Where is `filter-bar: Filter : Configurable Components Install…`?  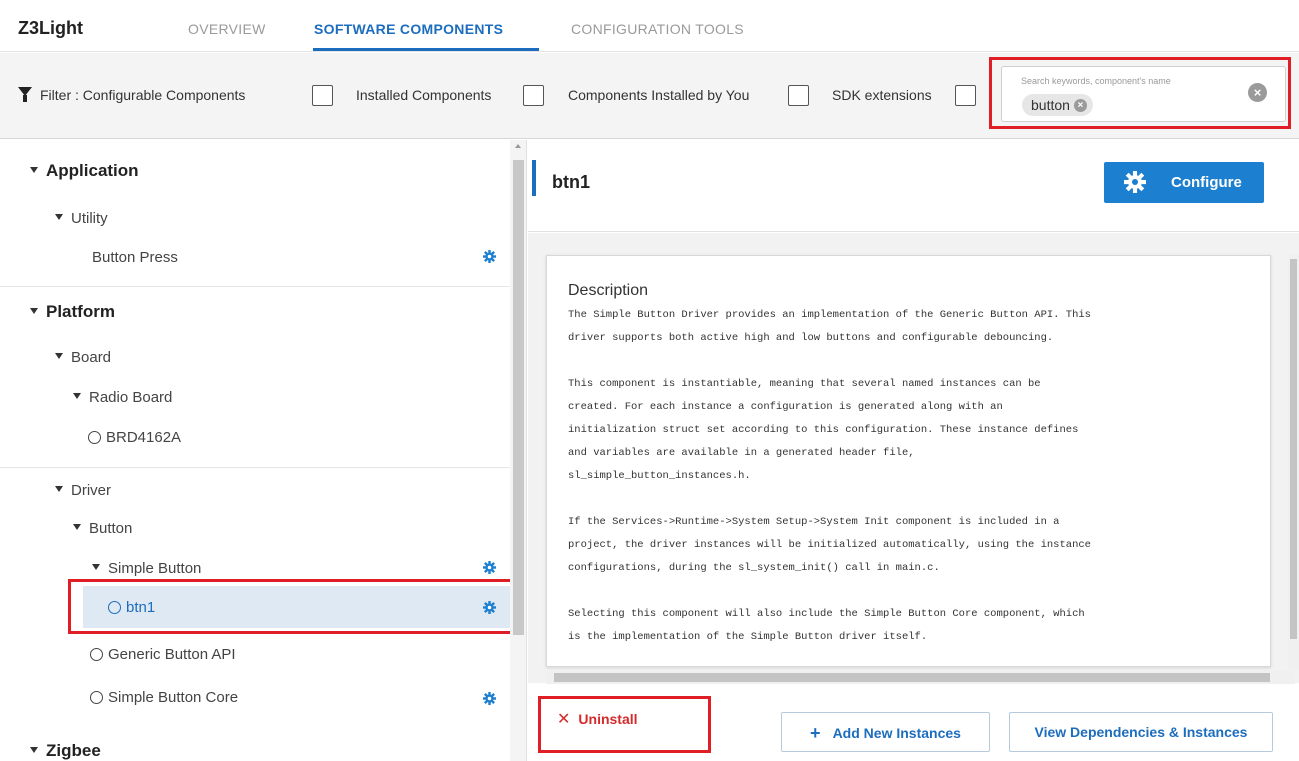
filter-bar: Filter : Configurable Components Install… is located at coordinates (649, 96).